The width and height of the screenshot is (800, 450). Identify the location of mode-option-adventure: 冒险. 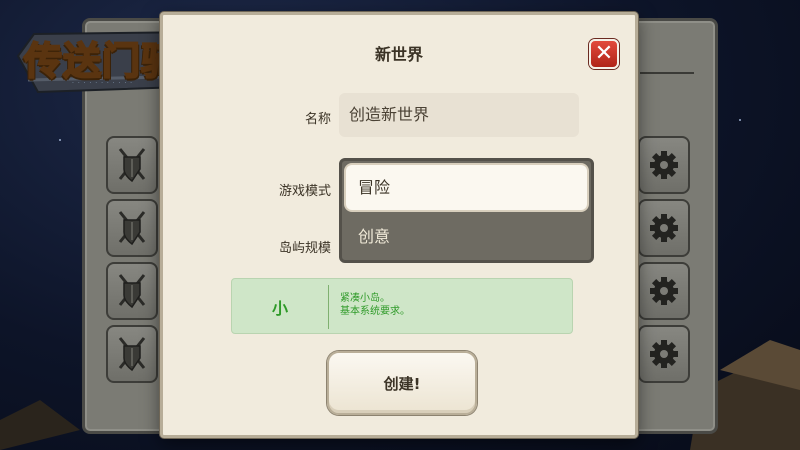
(466, 187).